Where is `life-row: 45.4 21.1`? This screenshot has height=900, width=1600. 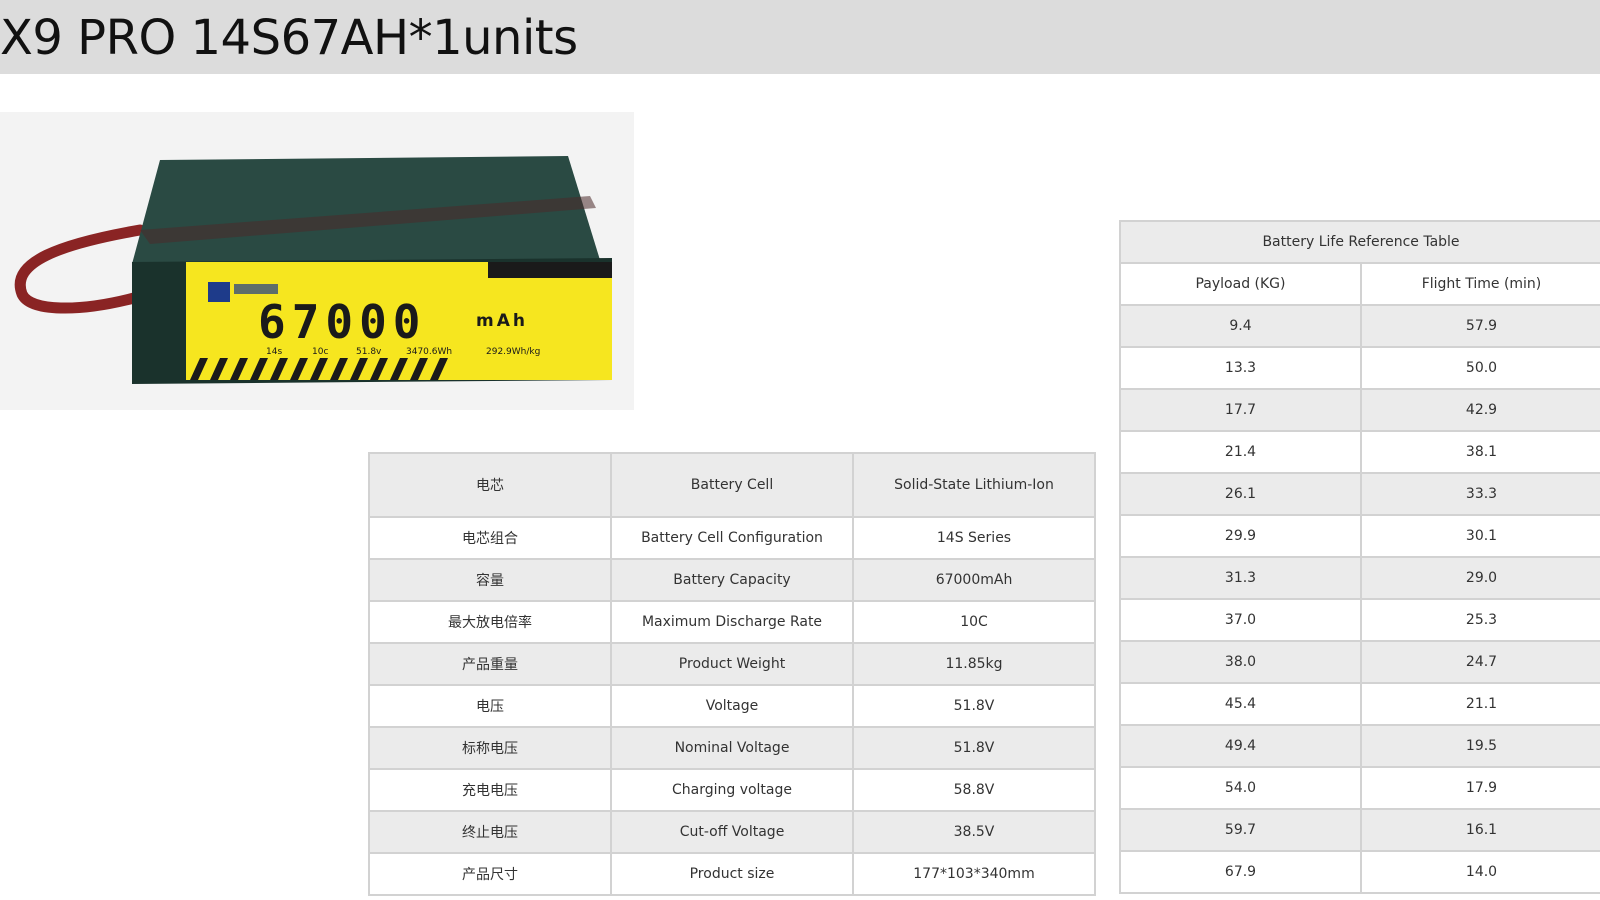 life-row: 45.4 21.1 is located at coordinates (1359, 704).